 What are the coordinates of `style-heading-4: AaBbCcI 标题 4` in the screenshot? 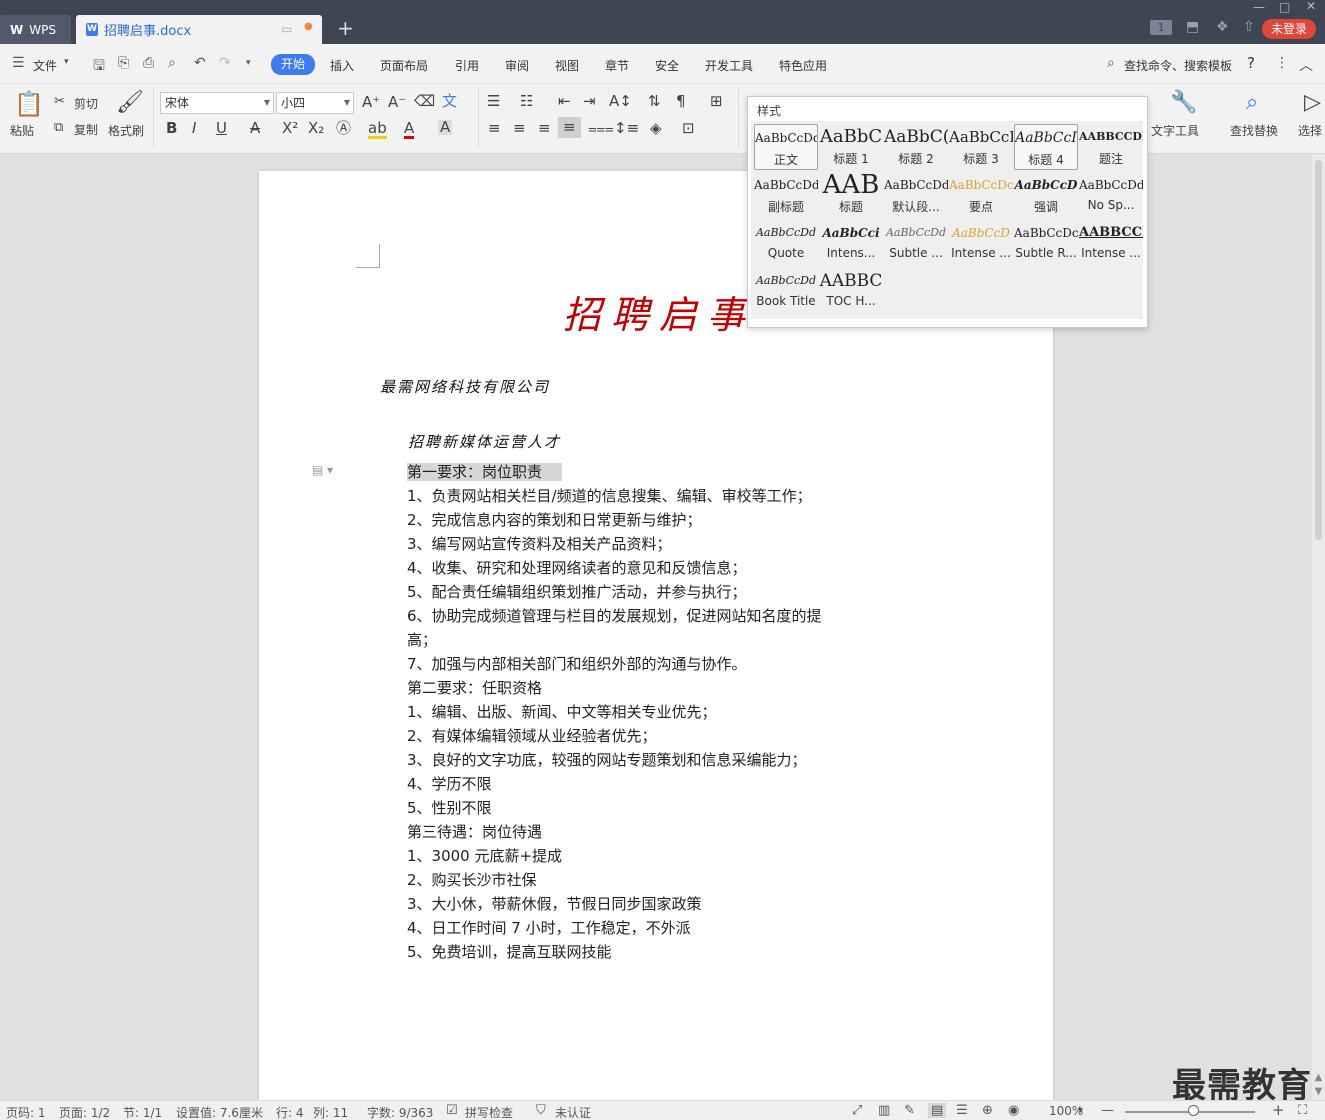 It's located at (1046, 147).